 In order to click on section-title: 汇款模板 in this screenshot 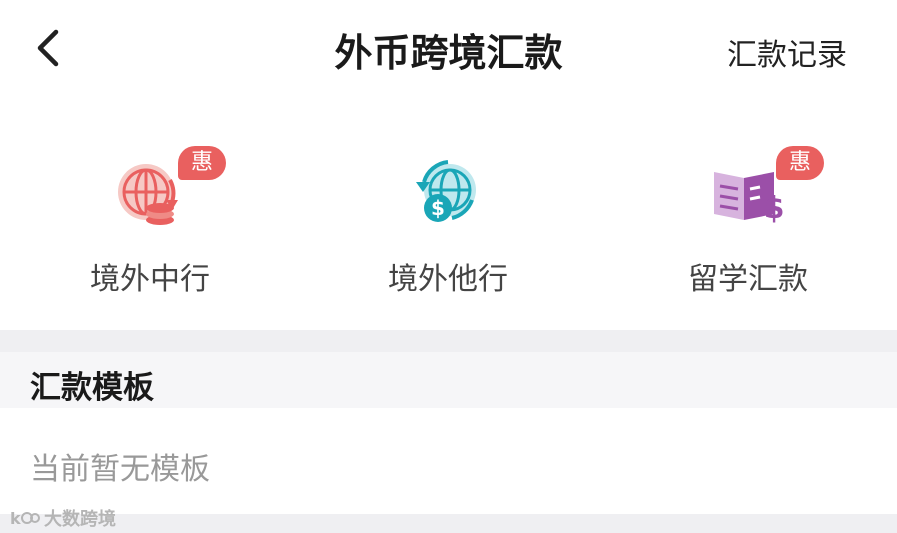, I will do `click(92, 388)`.